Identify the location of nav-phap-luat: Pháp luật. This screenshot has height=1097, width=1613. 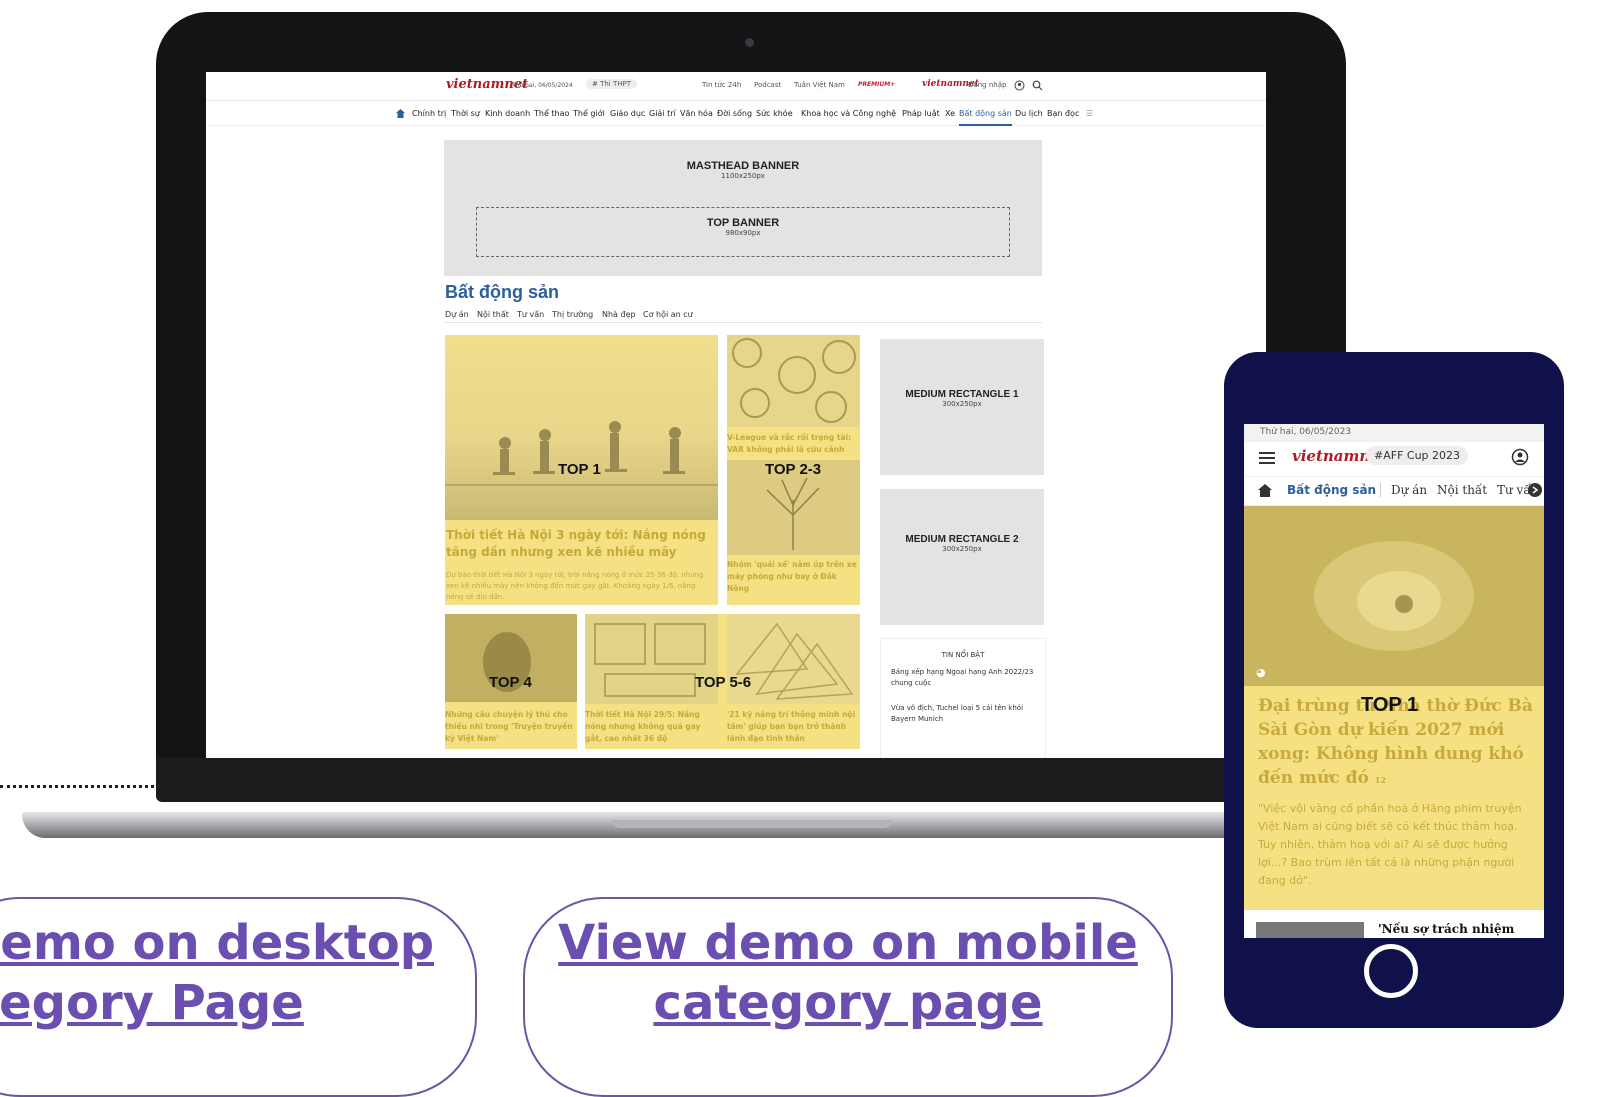
(921, 113).